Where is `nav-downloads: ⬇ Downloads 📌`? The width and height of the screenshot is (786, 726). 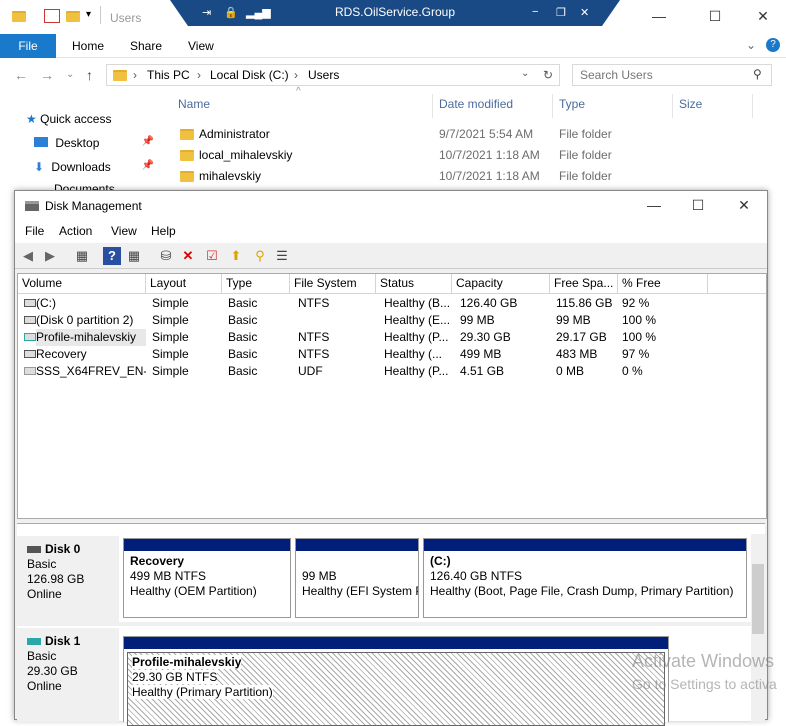 nav-downloads: ⬇ Downloads 📌 is located at coordinates (96, 171).